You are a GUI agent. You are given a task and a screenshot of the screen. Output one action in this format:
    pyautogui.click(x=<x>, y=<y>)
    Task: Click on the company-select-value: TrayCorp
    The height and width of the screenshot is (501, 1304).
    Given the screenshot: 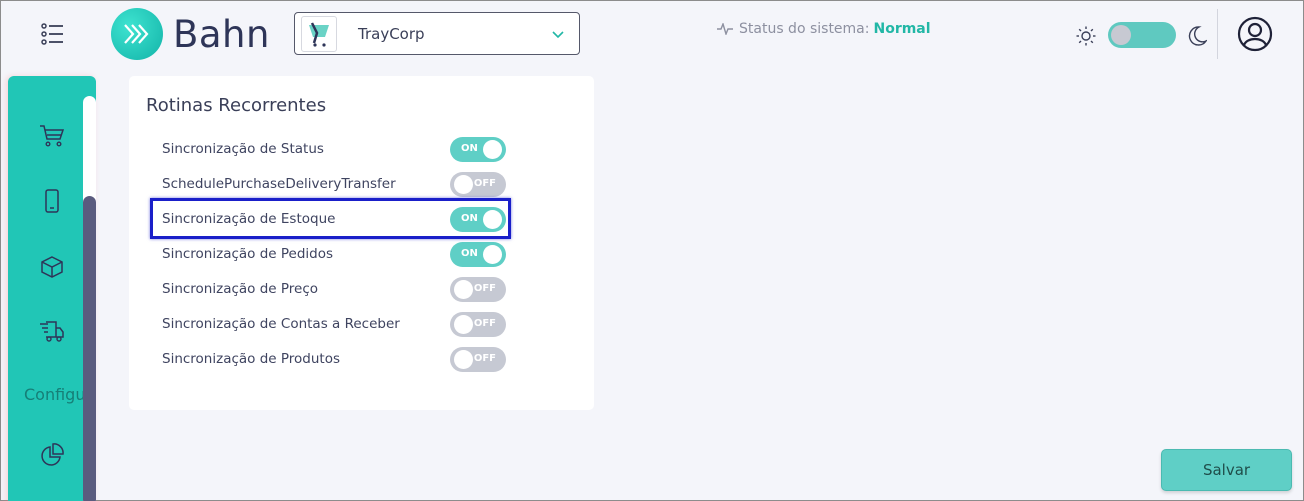 What is the action you would take?
    pyautogui.click(x=391, y=33)
    